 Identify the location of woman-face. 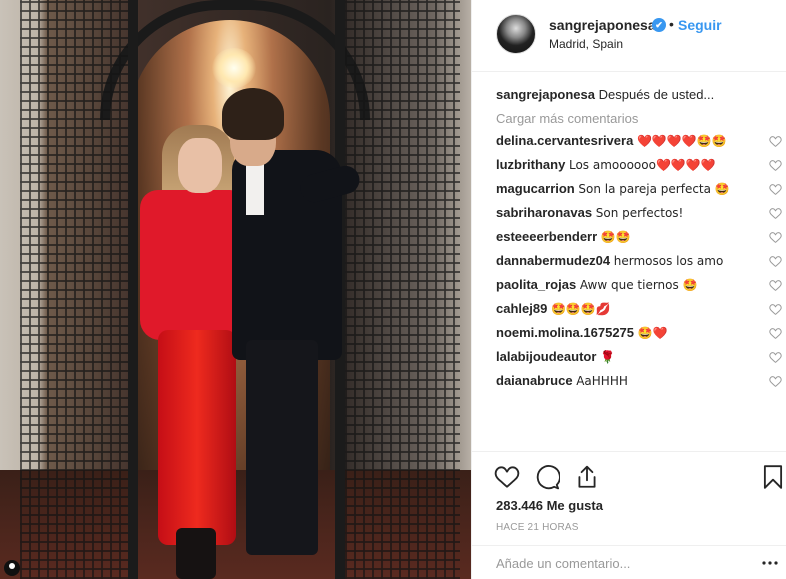
(200, 165).